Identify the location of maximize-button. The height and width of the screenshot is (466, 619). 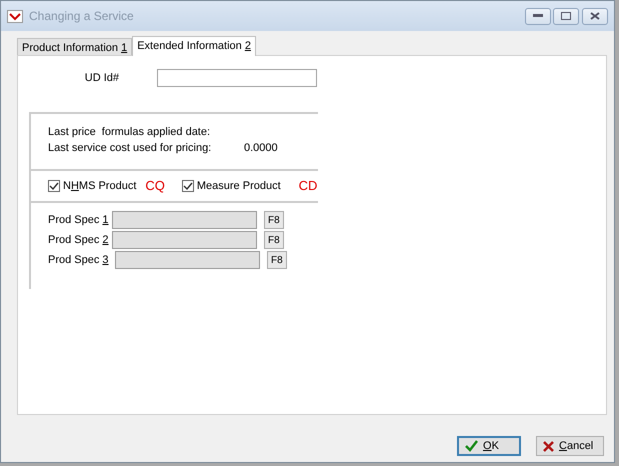
(566, 16).